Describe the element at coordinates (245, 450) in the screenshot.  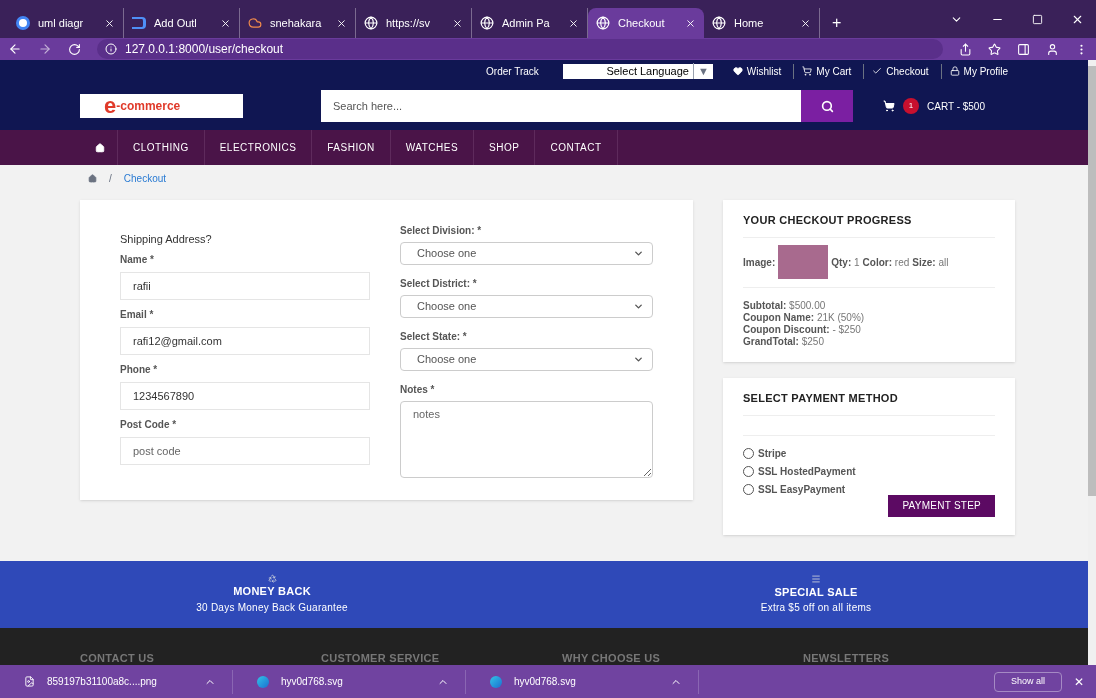
I see `input-field: post code` at that location.